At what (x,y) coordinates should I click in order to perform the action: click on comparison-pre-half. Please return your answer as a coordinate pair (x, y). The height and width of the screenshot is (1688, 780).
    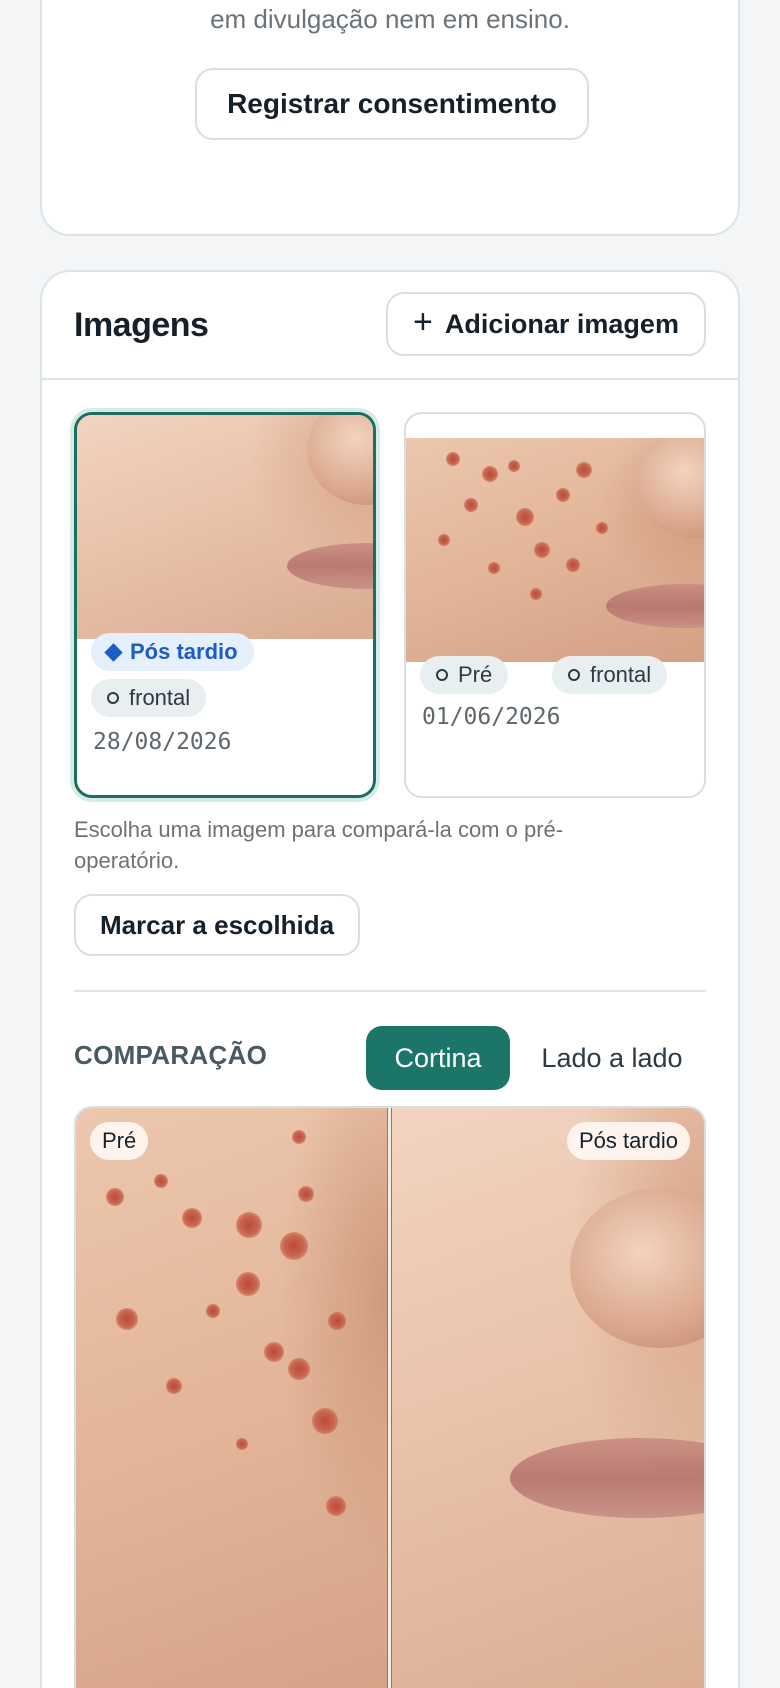
    Looking at the image, I should click on (233, 1398).